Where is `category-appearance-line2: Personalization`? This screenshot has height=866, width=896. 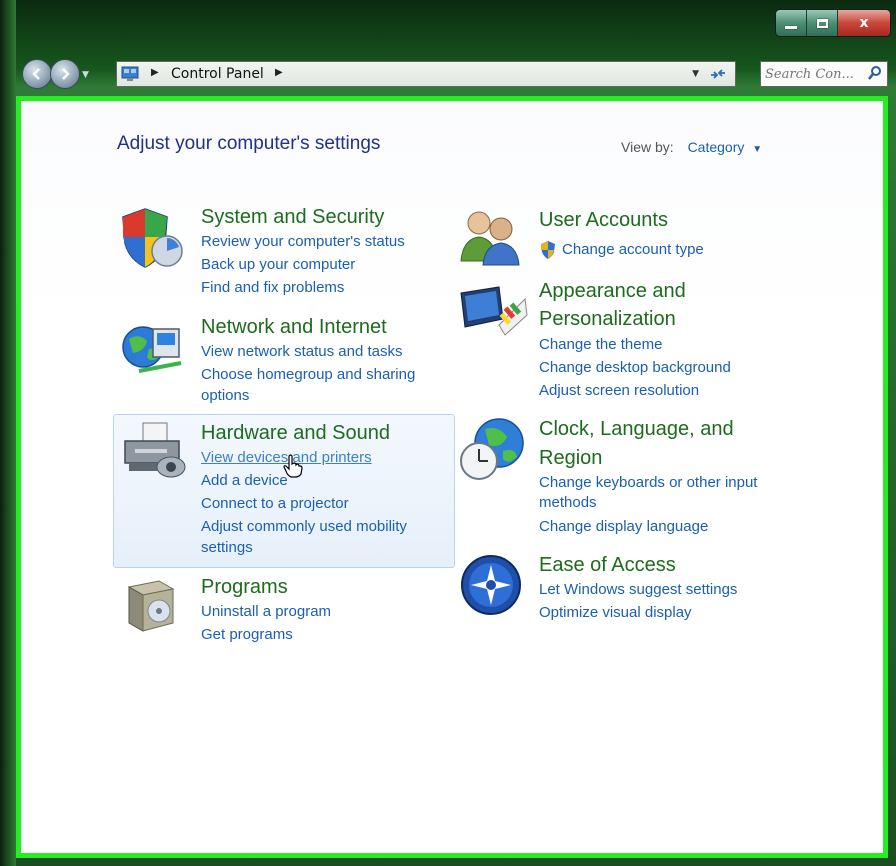 category-appearance-line2: Personalization is located at coordinates (607, 319).